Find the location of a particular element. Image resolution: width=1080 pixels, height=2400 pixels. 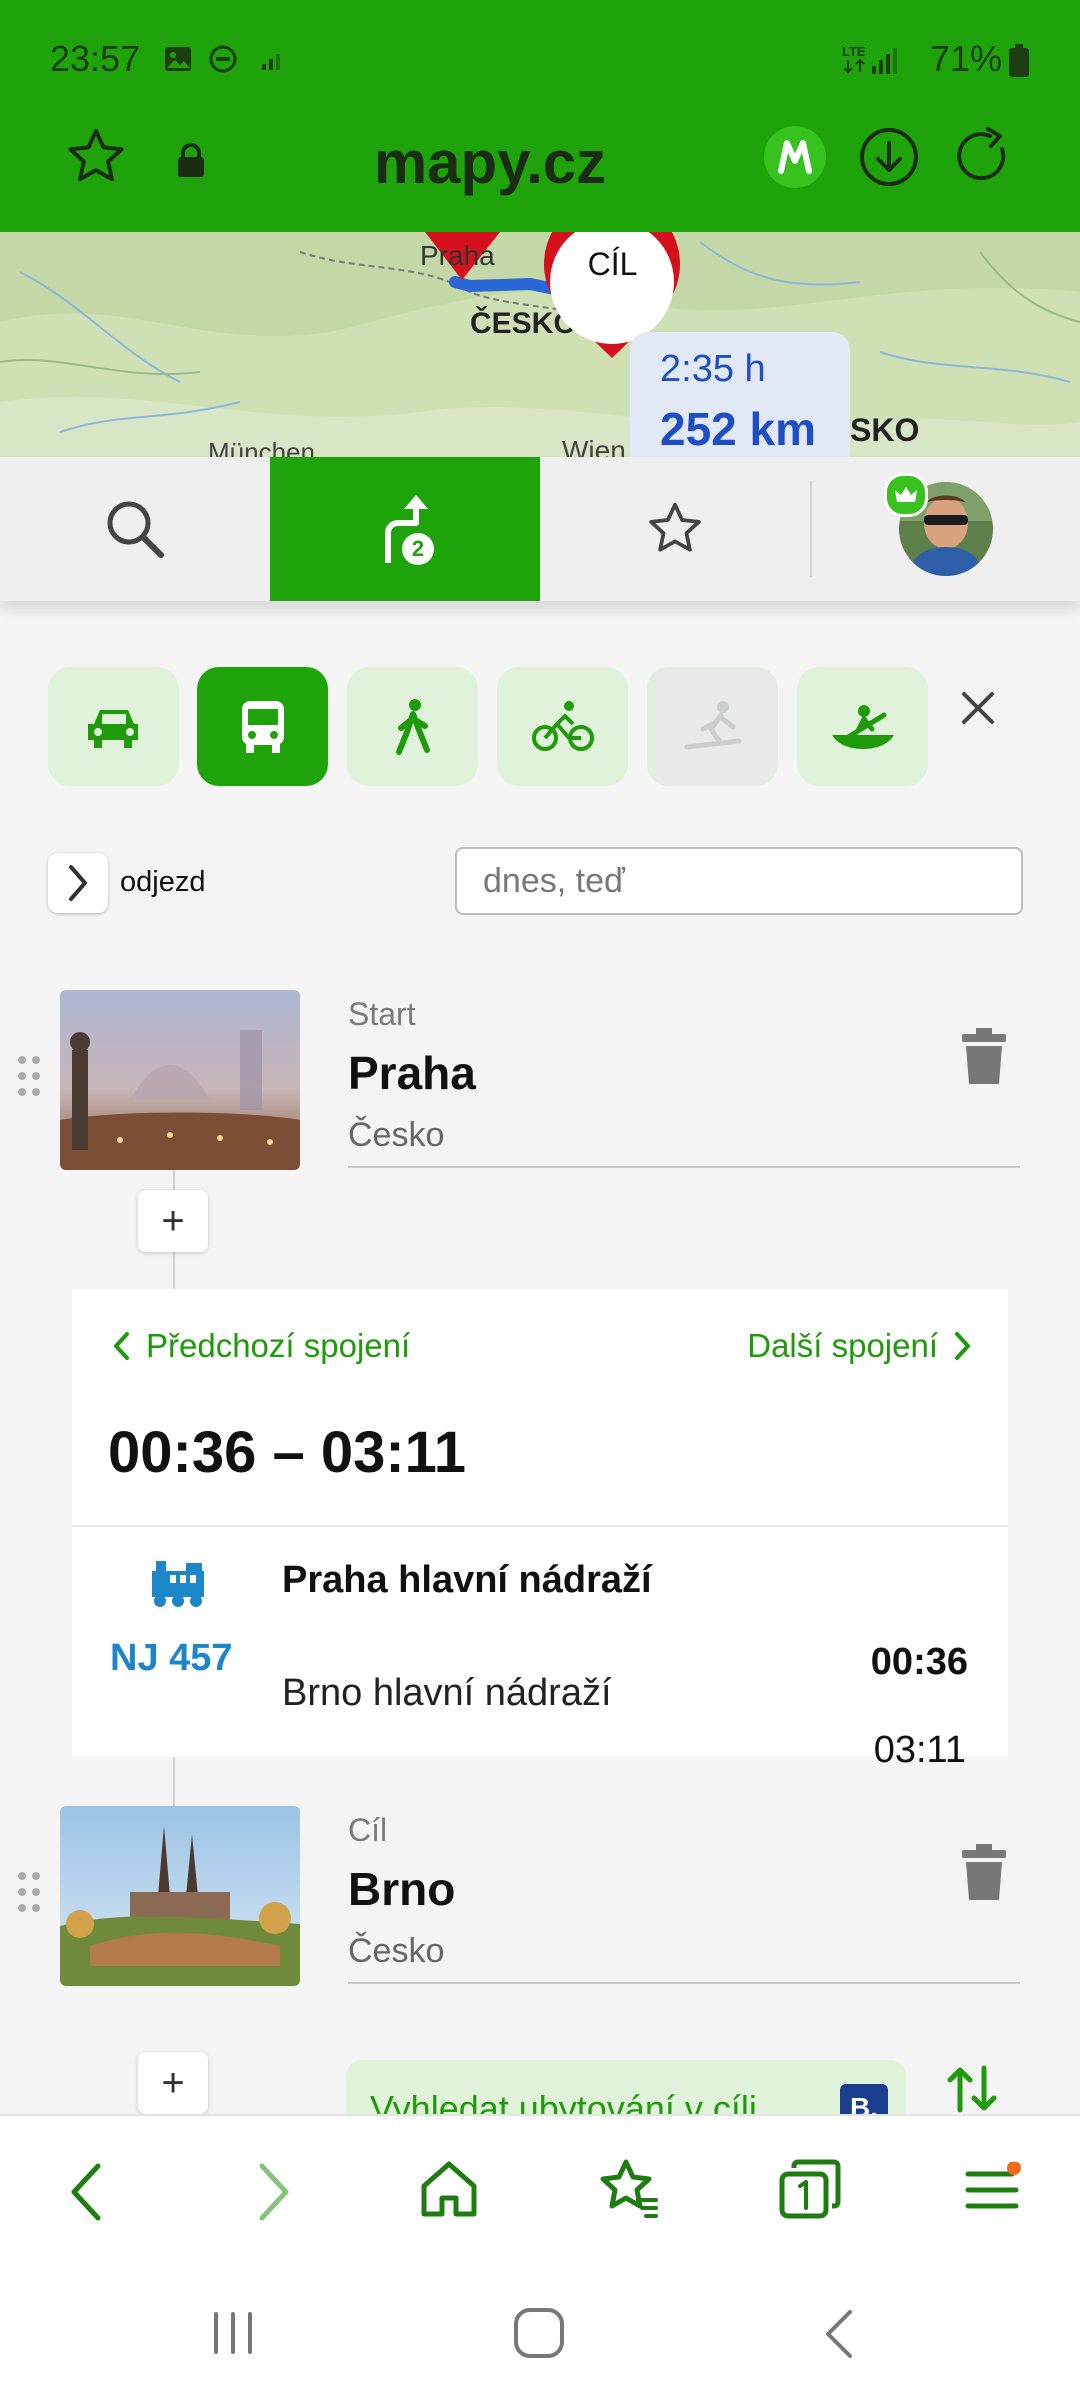

start-place-country: Česko is located at coordinates (396, 1135).